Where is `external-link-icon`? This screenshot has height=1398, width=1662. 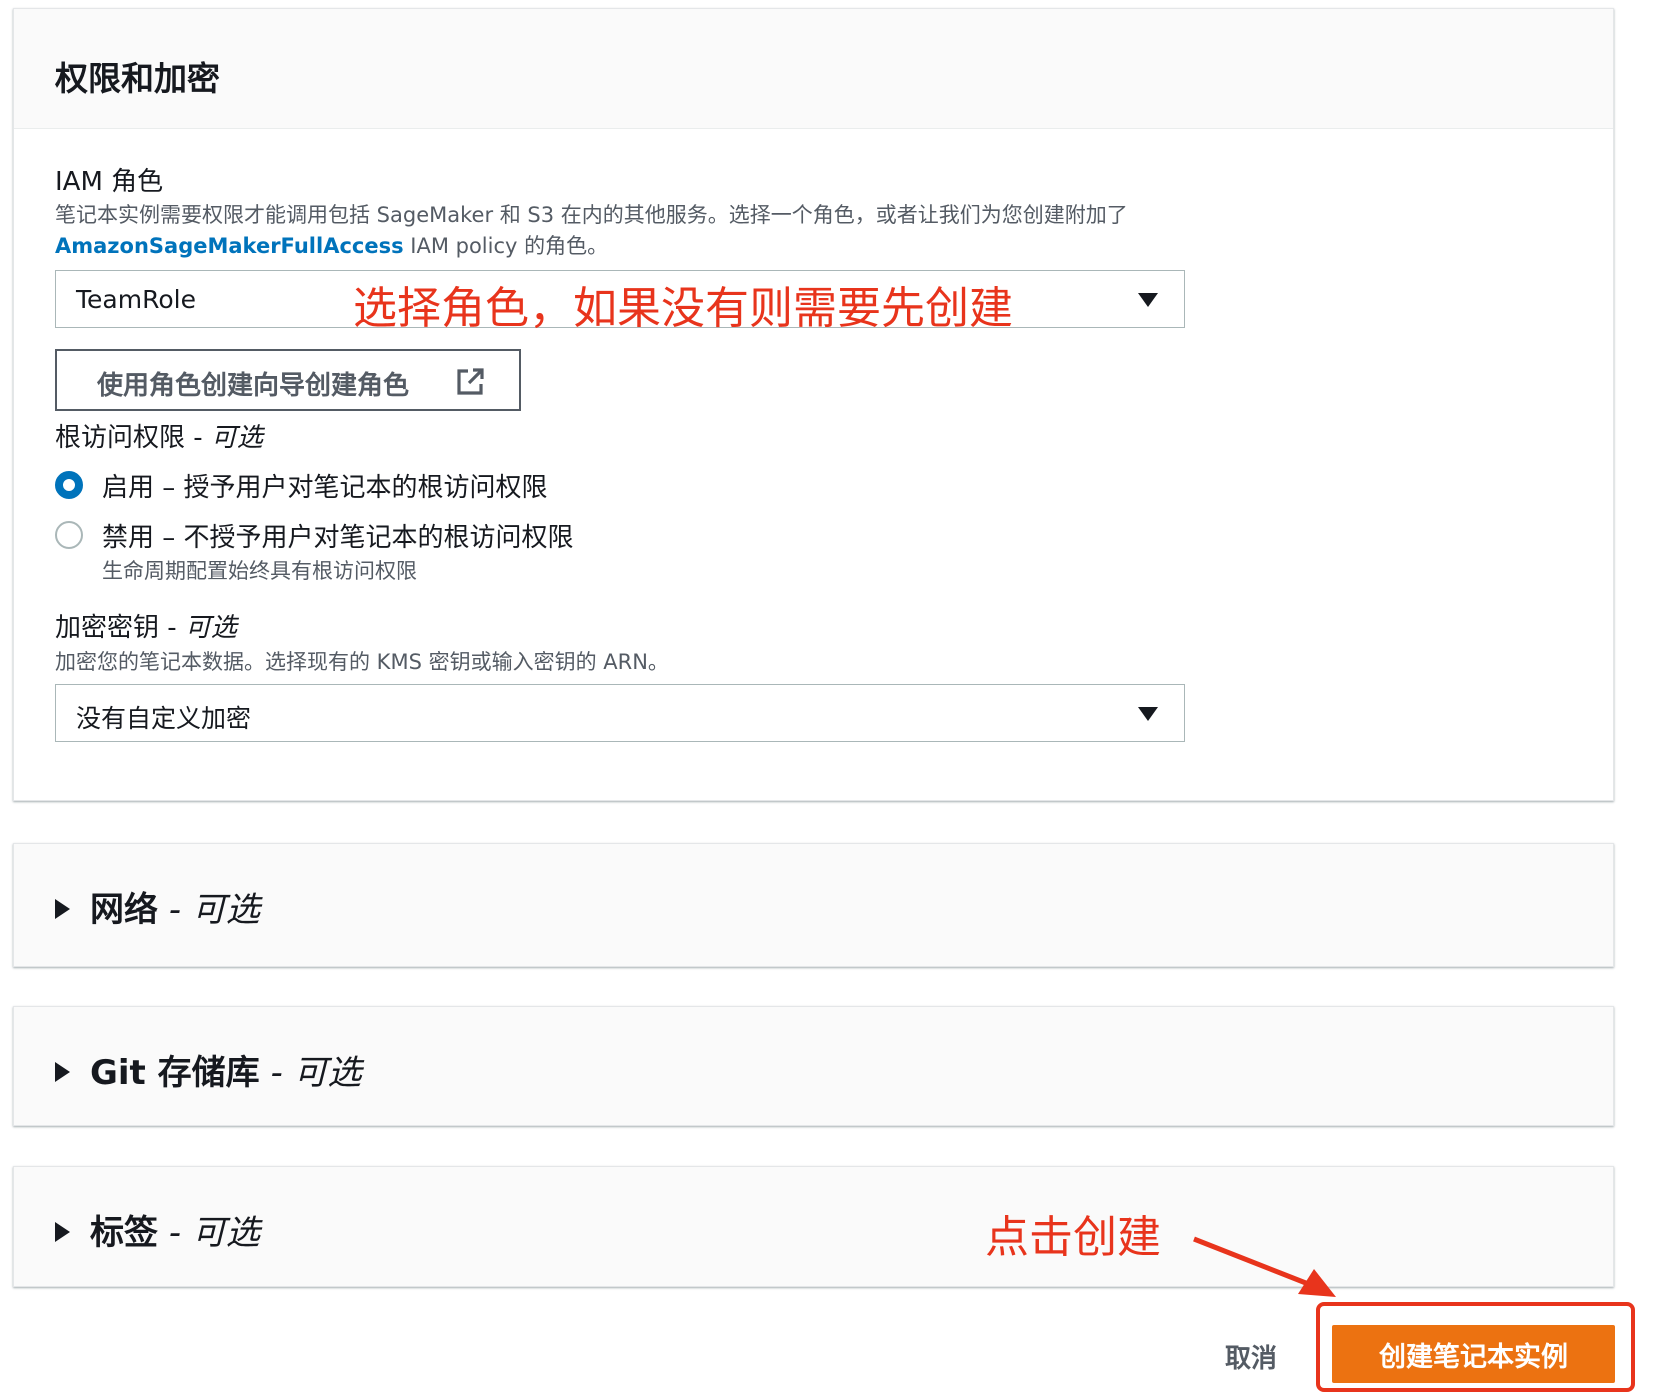
external-link-icon is located at coordinates (470, 381).